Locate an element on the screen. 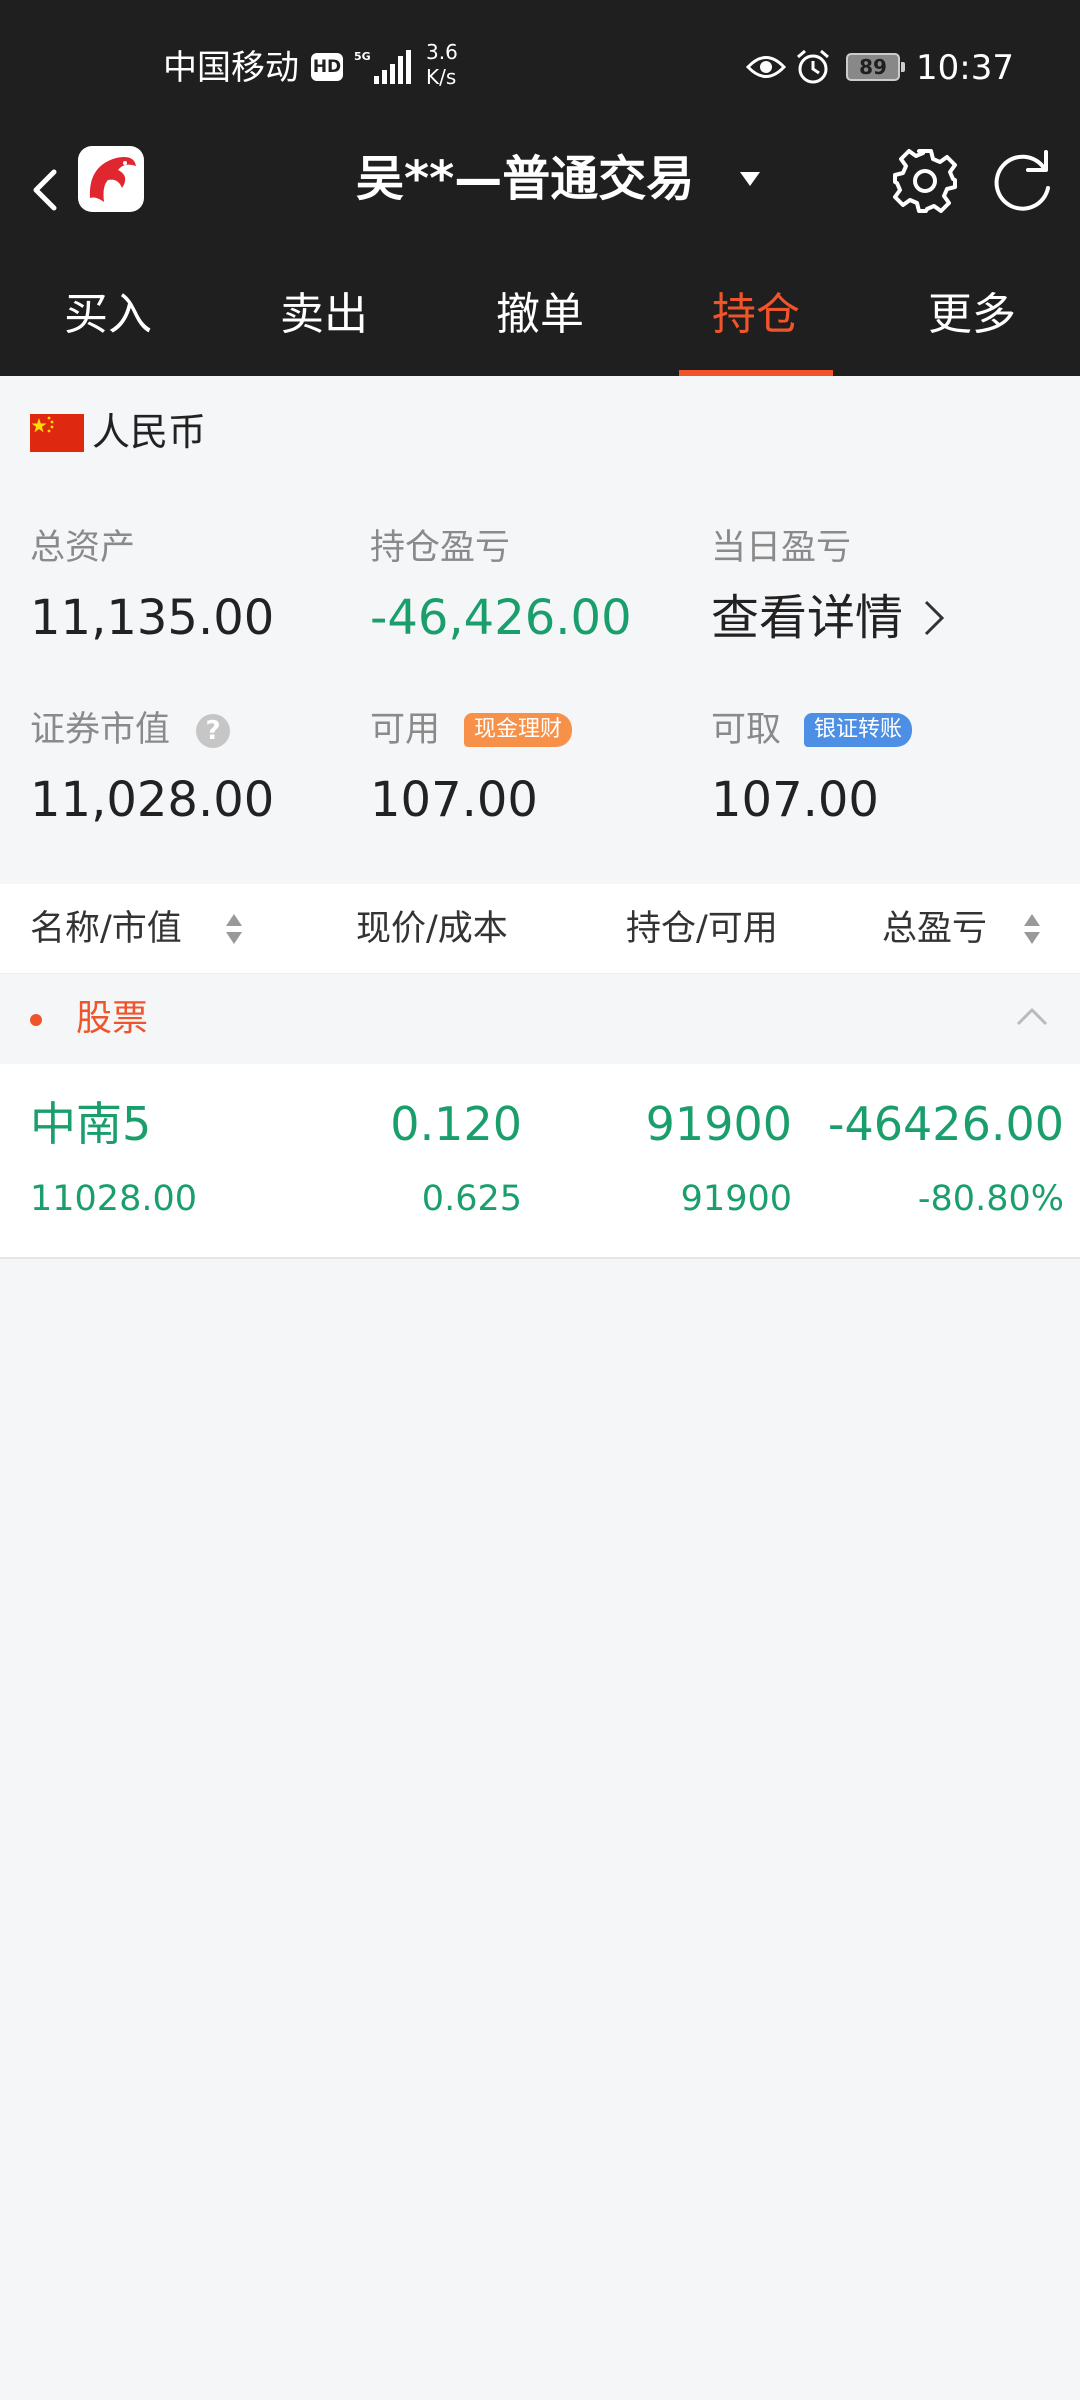  svg-text: 5G is located at coordinates (362, 56).